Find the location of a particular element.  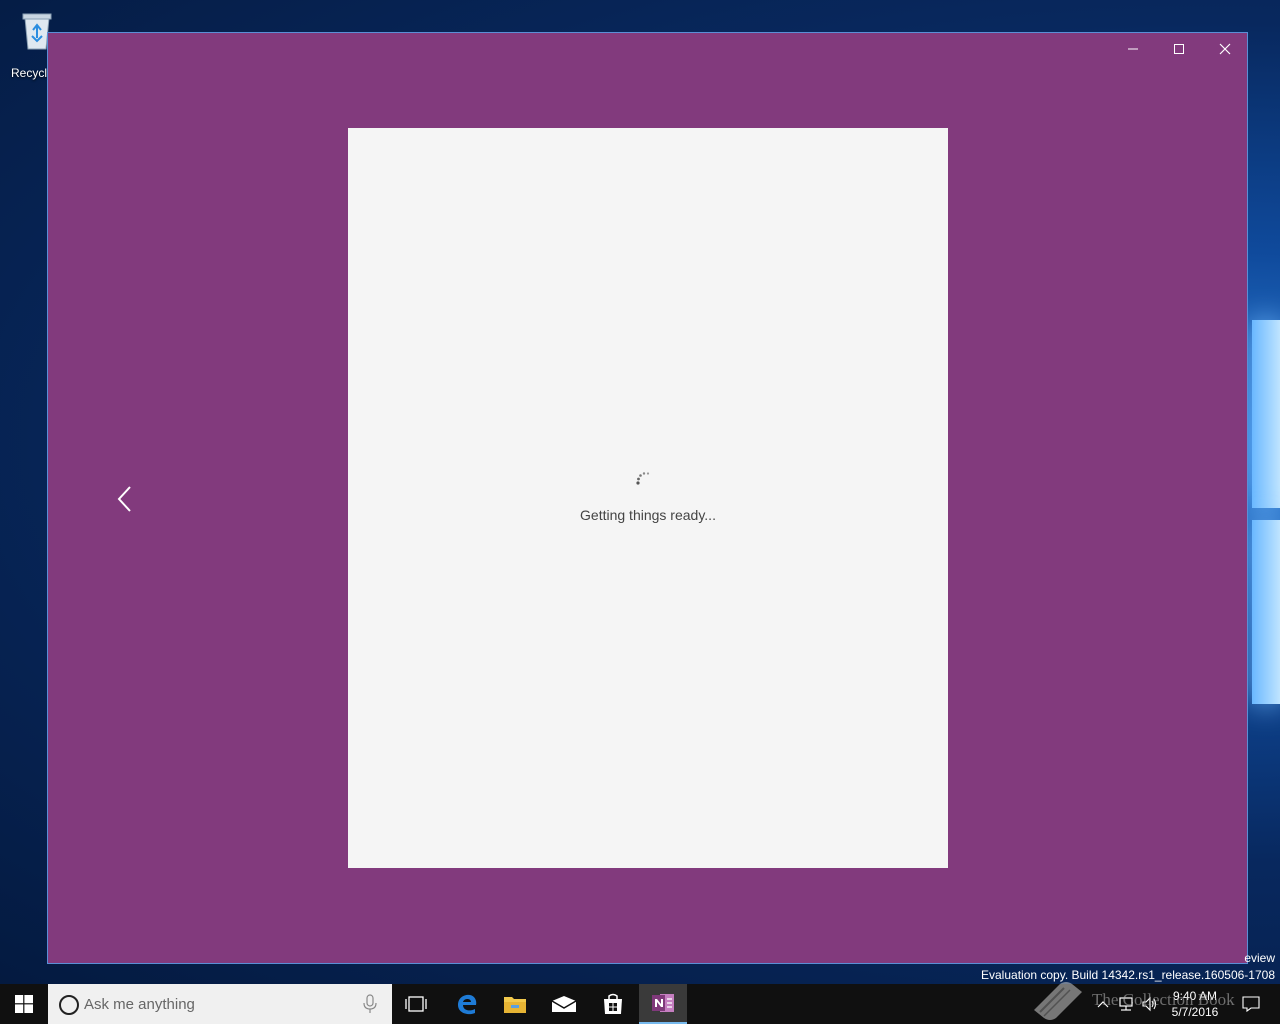

file-explorer-icon is located at coordinates (515, 1005).